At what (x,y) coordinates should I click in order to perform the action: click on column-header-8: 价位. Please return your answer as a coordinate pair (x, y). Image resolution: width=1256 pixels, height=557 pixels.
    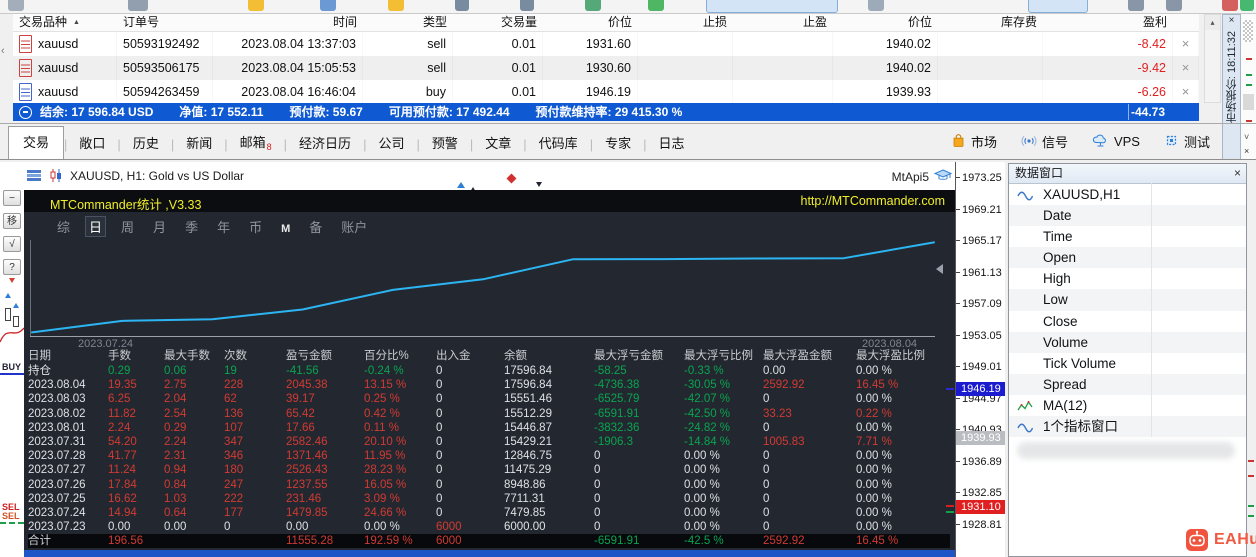
    Looking at the image, I should click on (885, 22).